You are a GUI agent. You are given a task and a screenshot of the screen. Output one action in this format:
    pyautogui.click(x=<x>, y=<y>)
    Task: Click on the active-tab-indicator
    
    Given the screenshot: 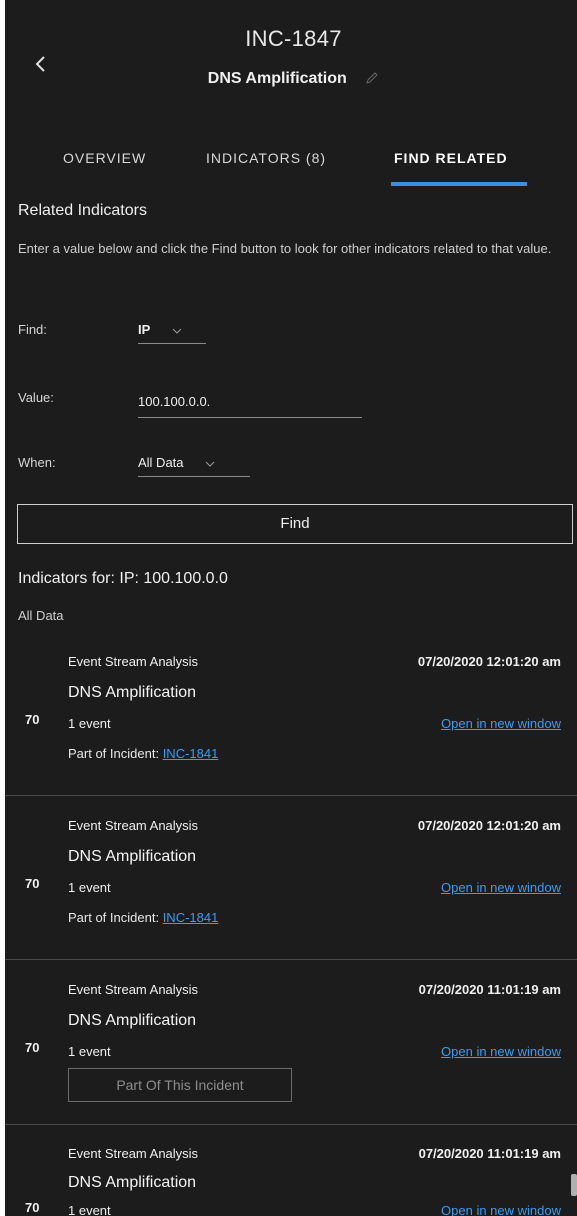 What is the action you would take?
    pyautogui.click(x=459, y=184)
    